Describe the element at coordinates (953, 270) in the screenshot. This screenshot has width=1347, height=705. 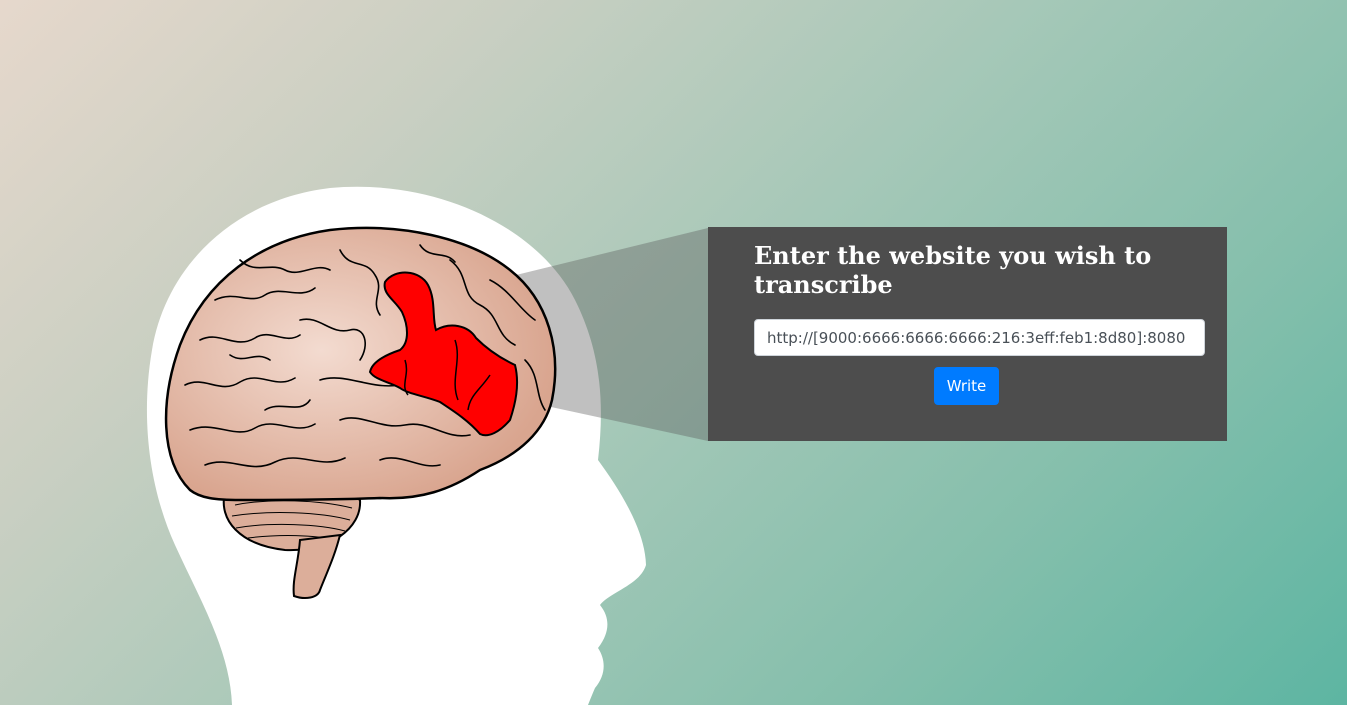
I see `panel-title: Enter the website you wish to transcribe` at that location.